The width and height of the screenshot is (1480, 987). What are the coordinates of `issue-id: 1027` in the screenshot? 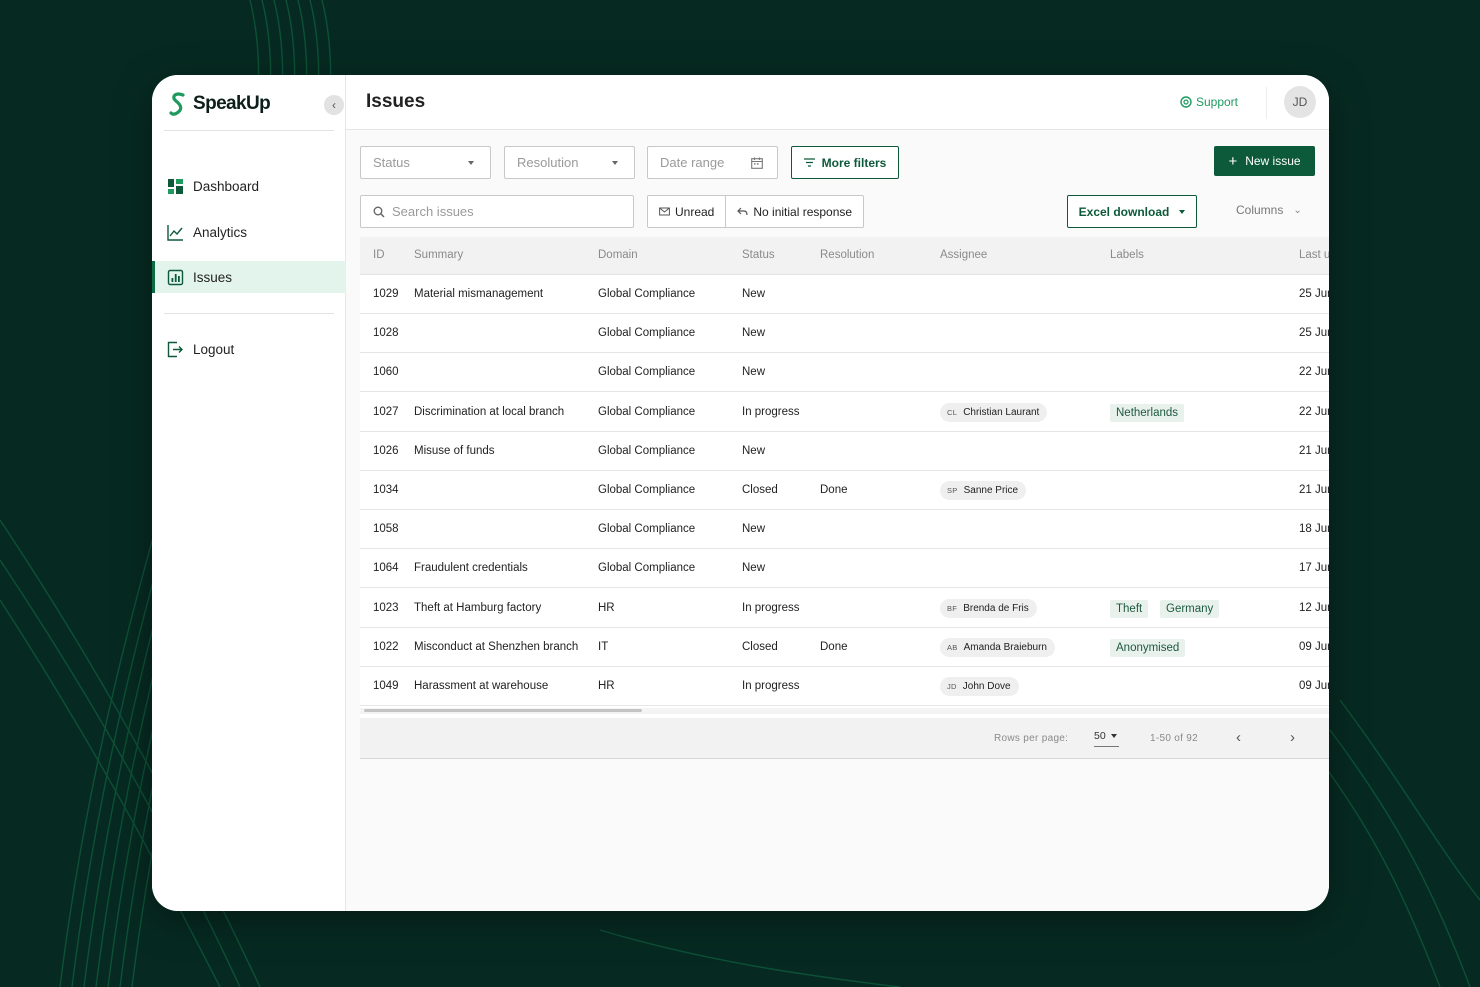 It's located at (386, 411).